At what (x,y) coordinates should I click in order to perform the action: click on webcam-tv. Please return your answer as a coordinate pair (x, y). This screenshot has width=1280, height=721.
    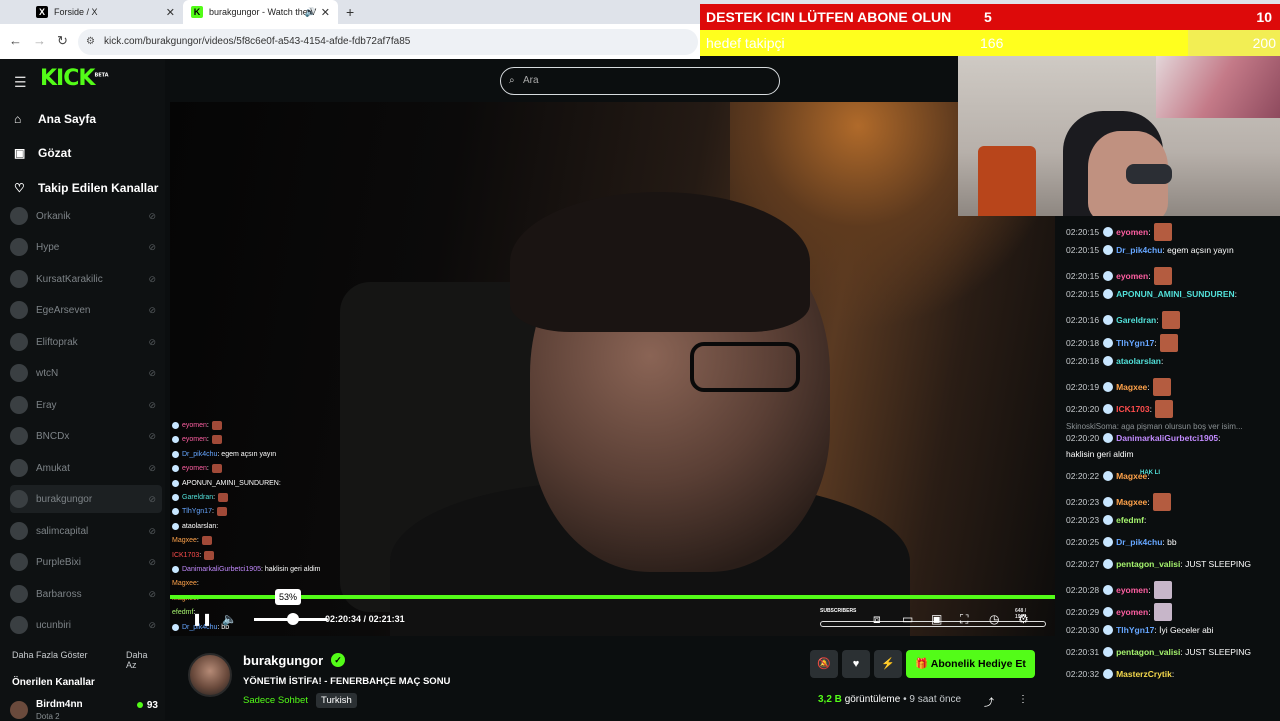
    Looking at the image, I should click on (1218, 87).